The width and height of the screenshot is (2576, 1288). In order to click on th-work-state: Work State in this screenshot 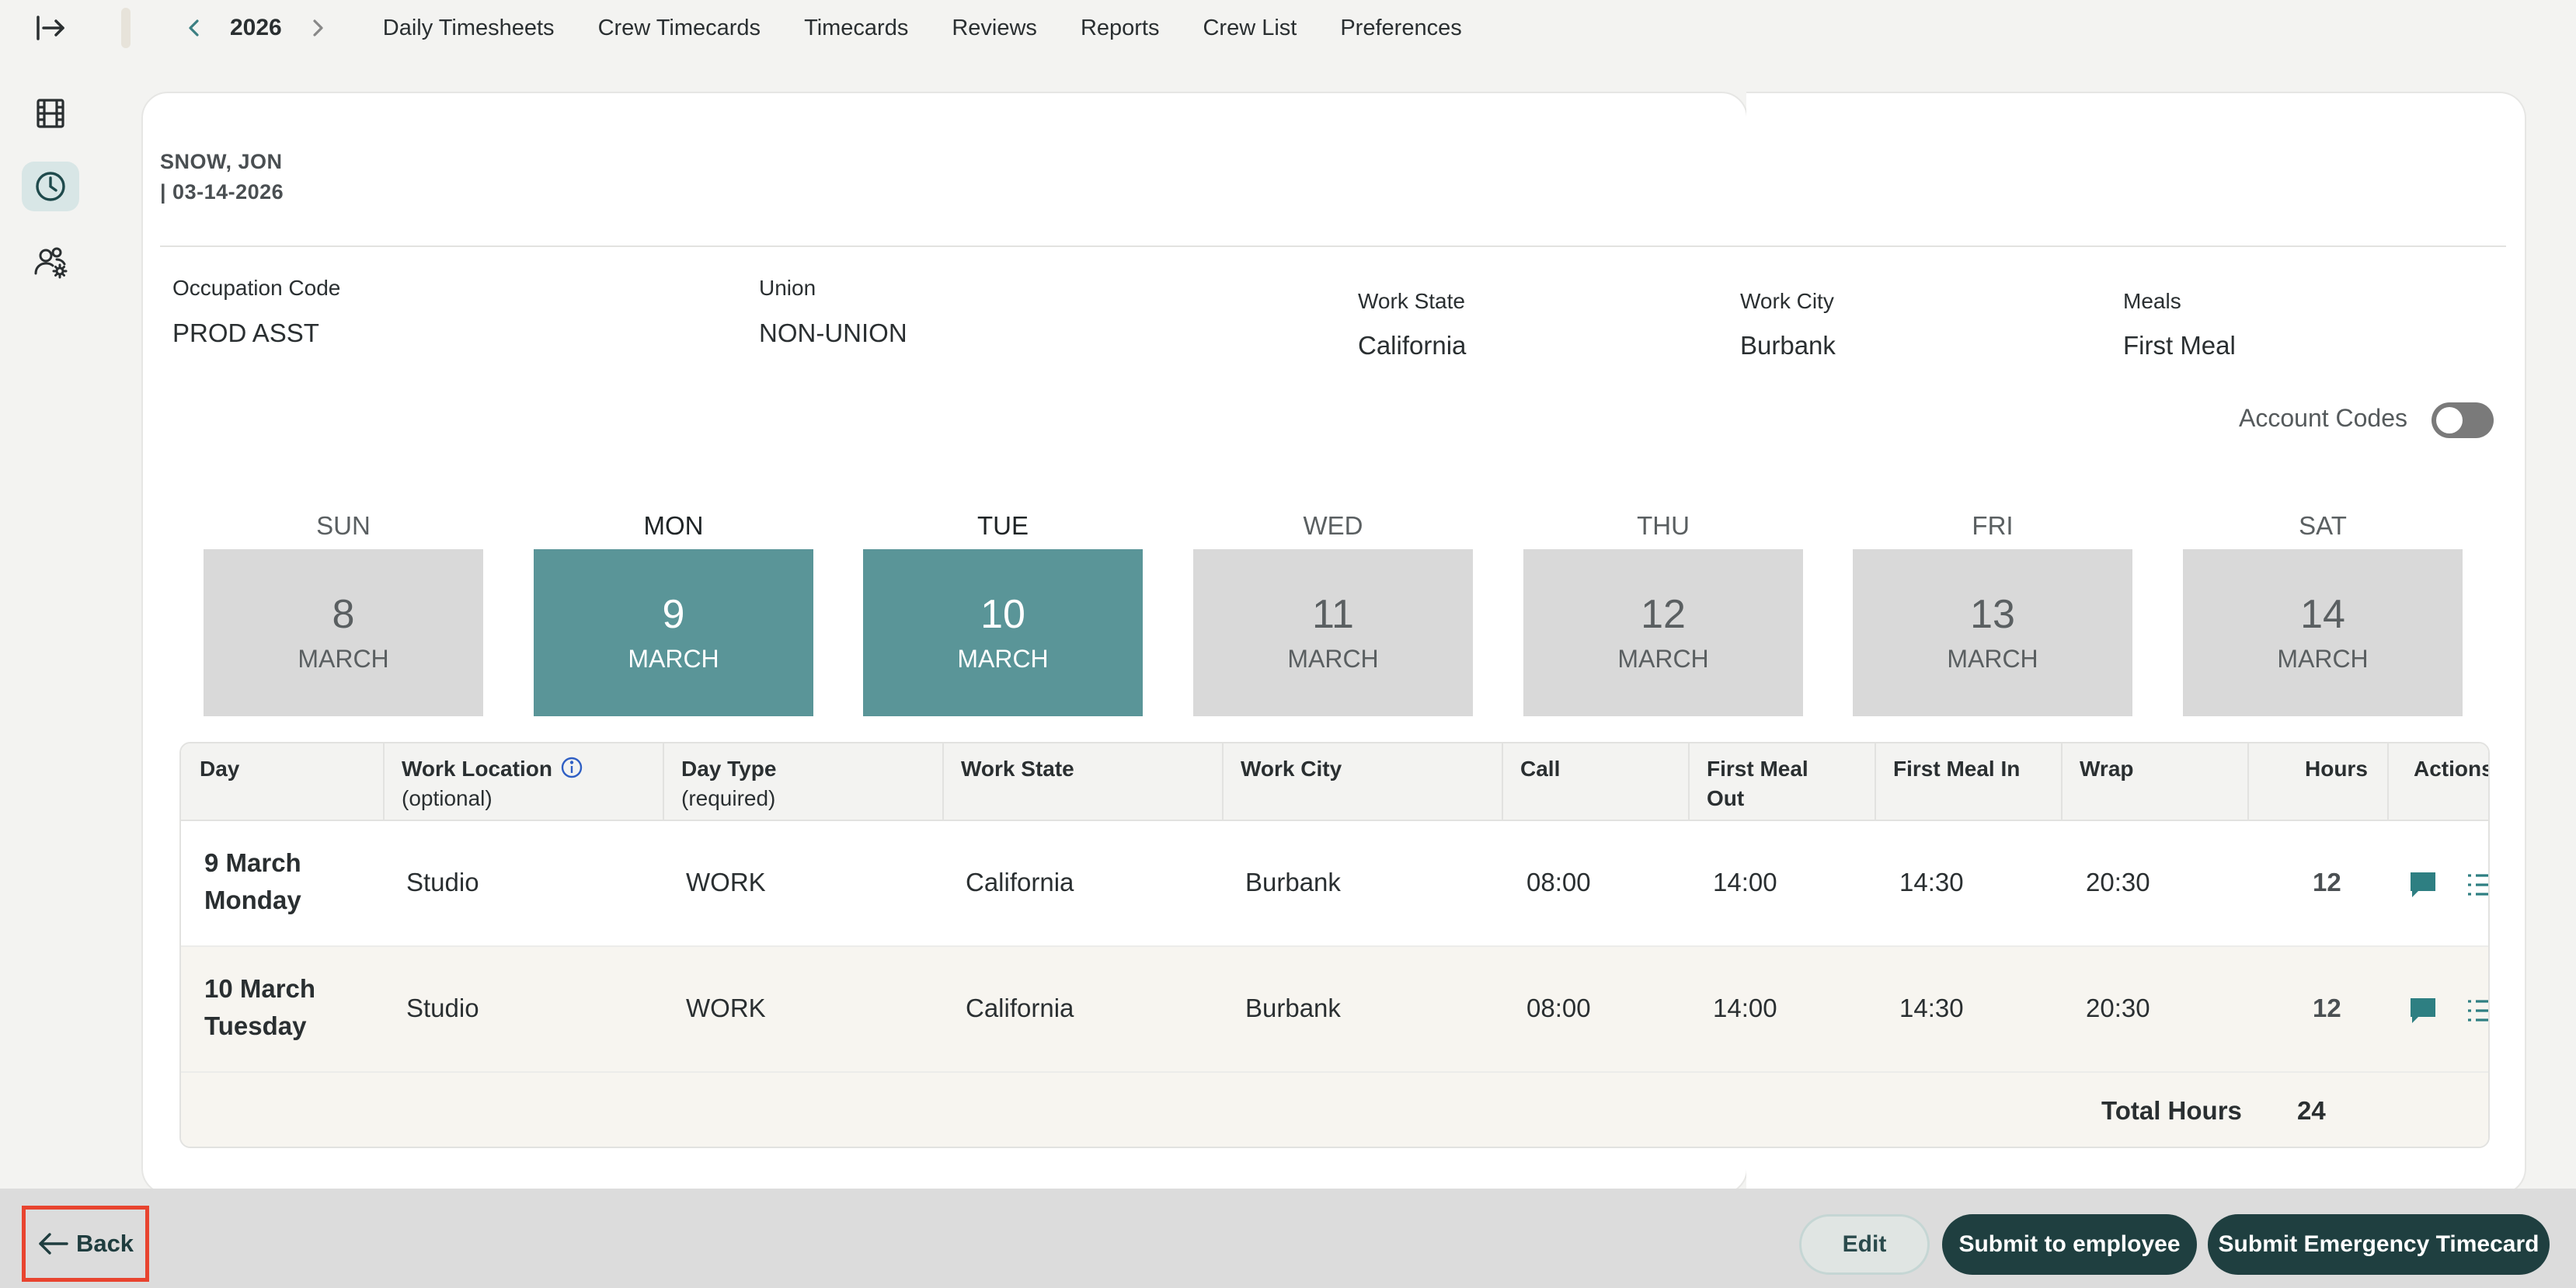, I will do `click(1017, 769)`.